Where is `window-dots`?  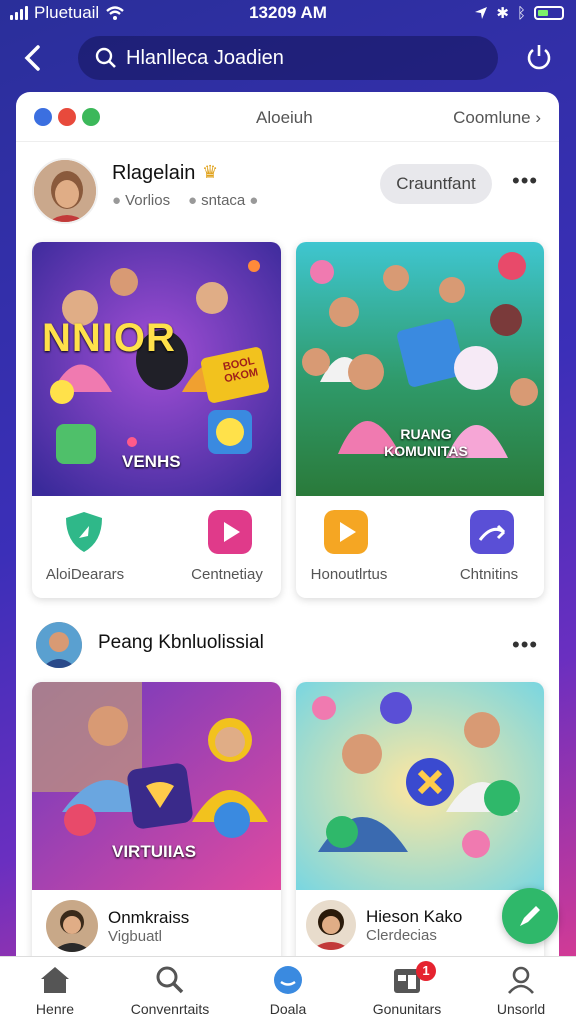 window-dots is located at coordinates (67, 117).